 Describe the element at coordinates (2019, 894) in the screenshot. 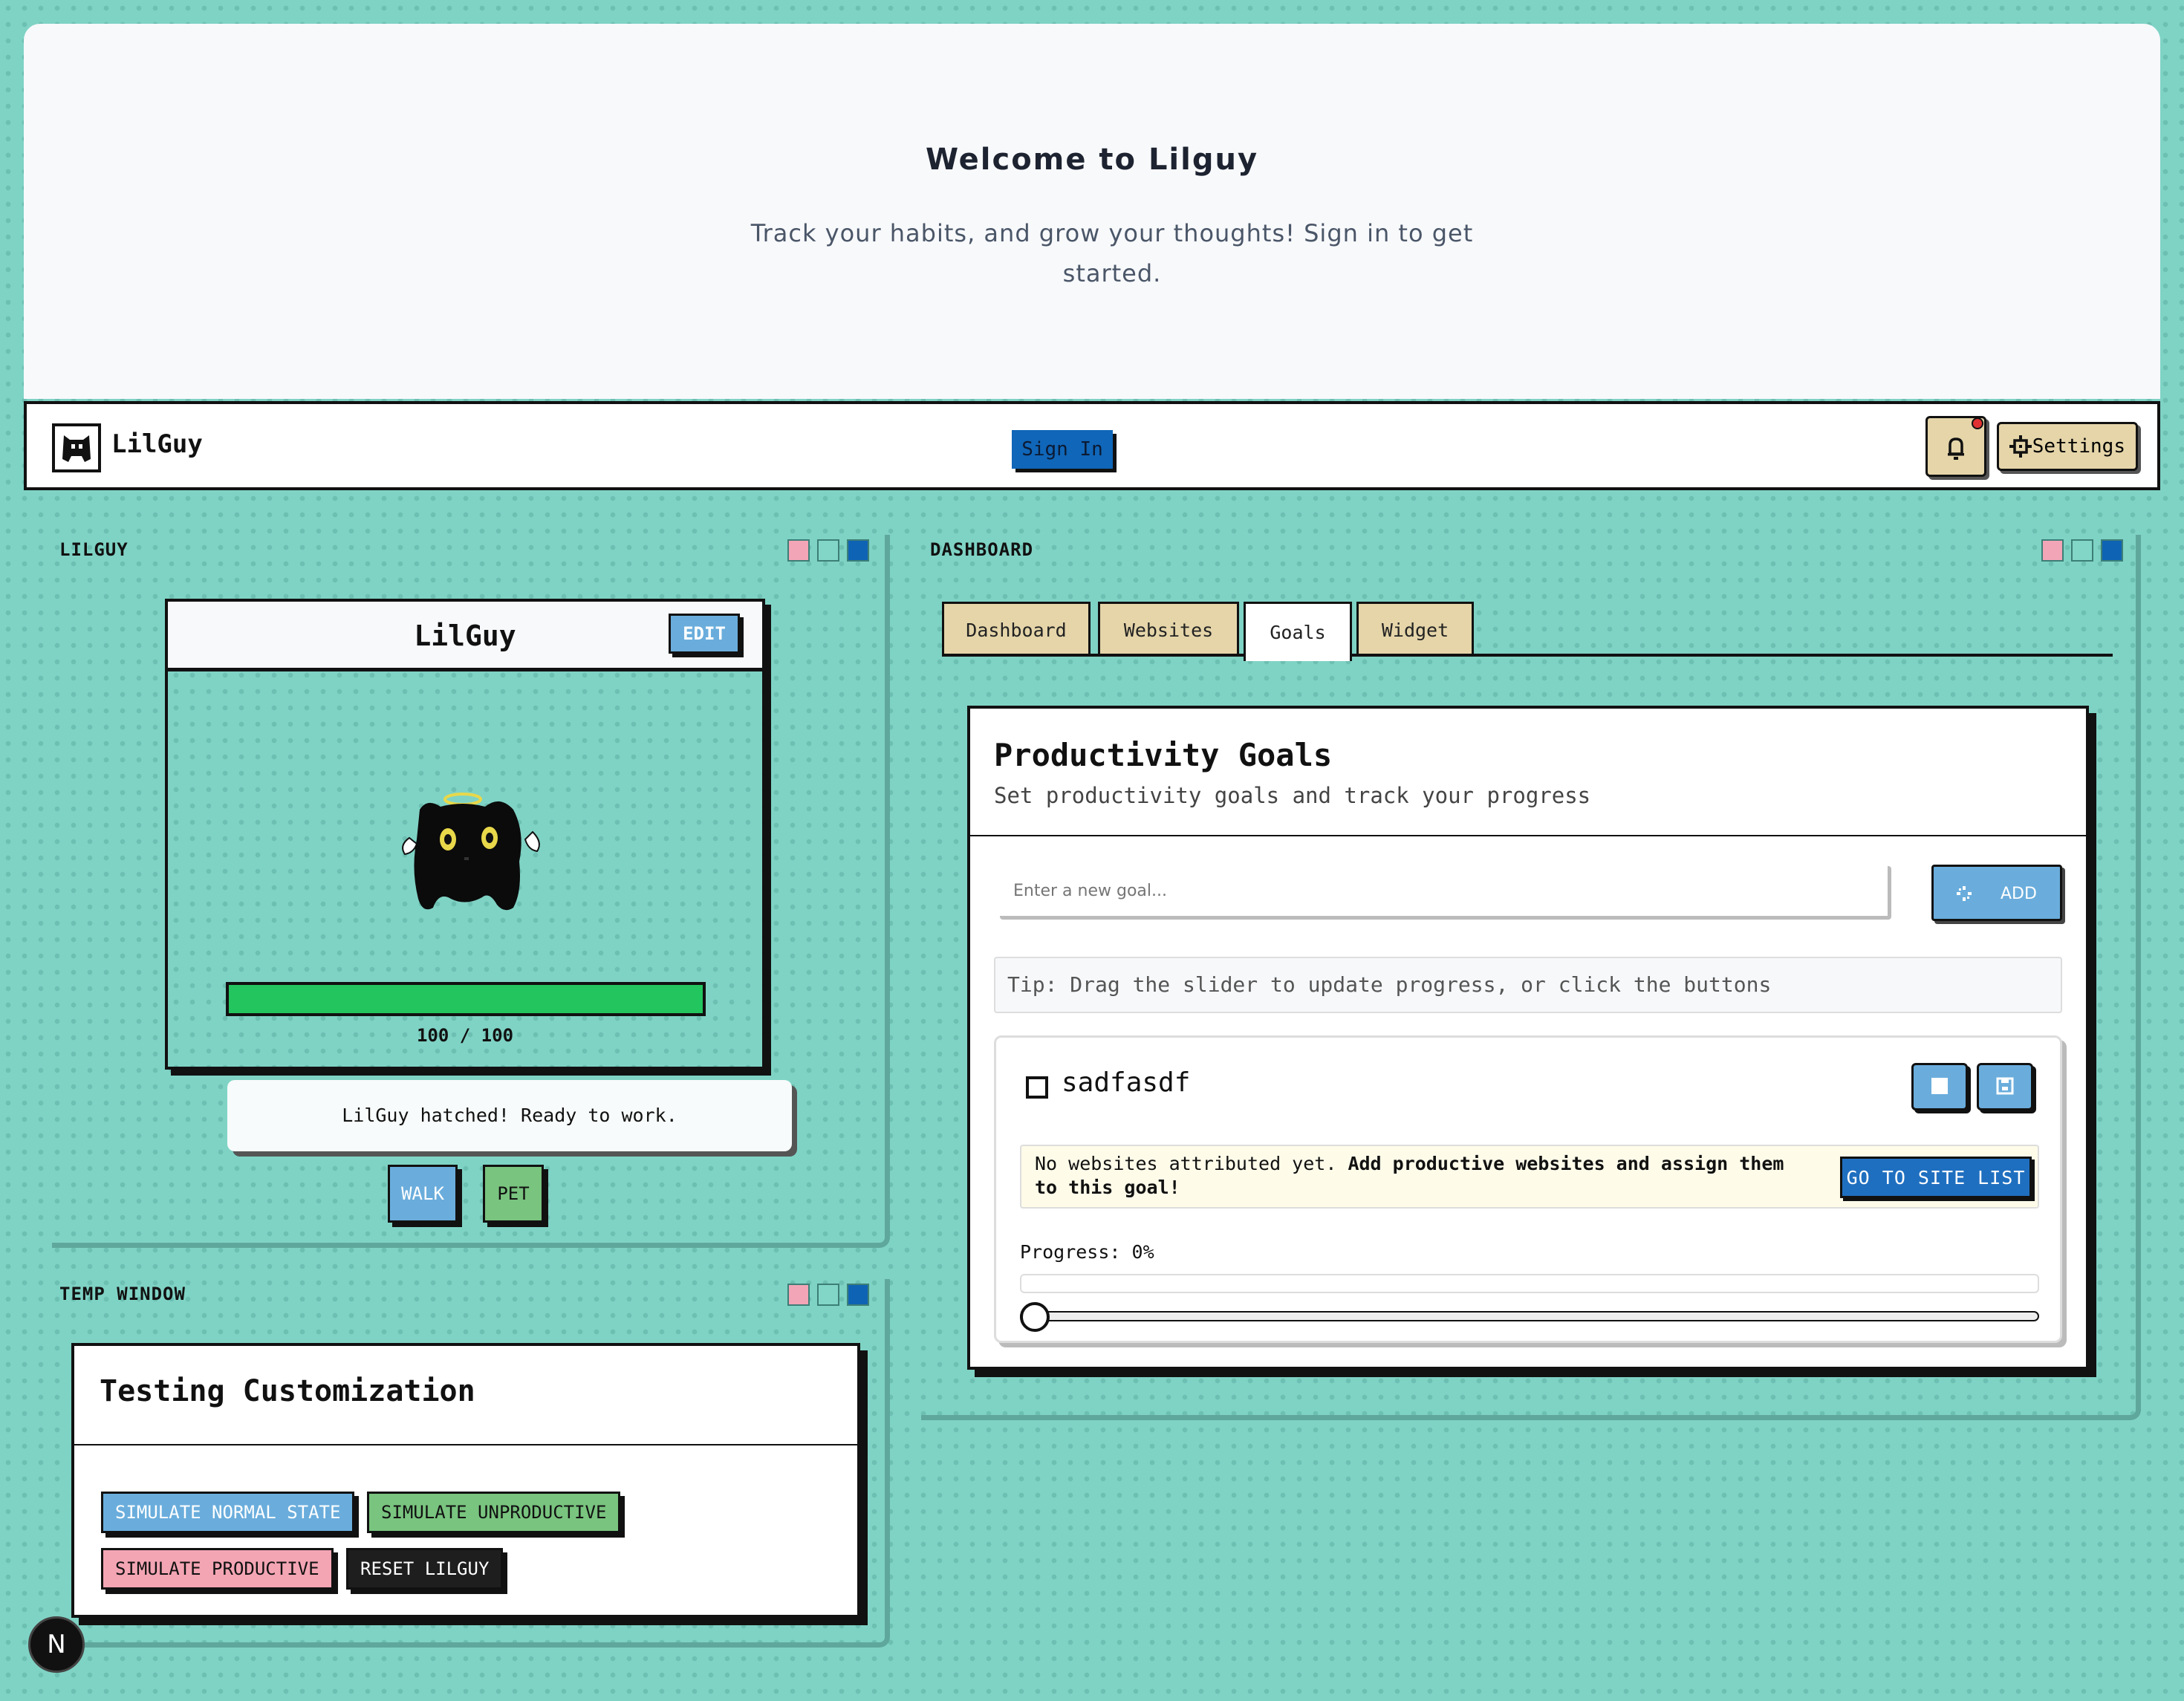

I see `add-label: ADD` at that location.